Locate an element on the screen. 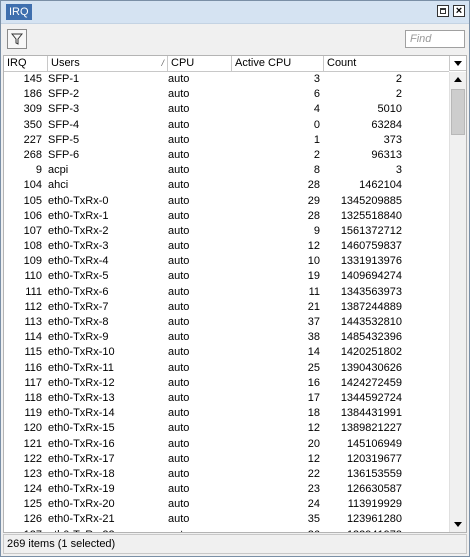  cell-count: 136153559 is located at coordinates (374, 473).